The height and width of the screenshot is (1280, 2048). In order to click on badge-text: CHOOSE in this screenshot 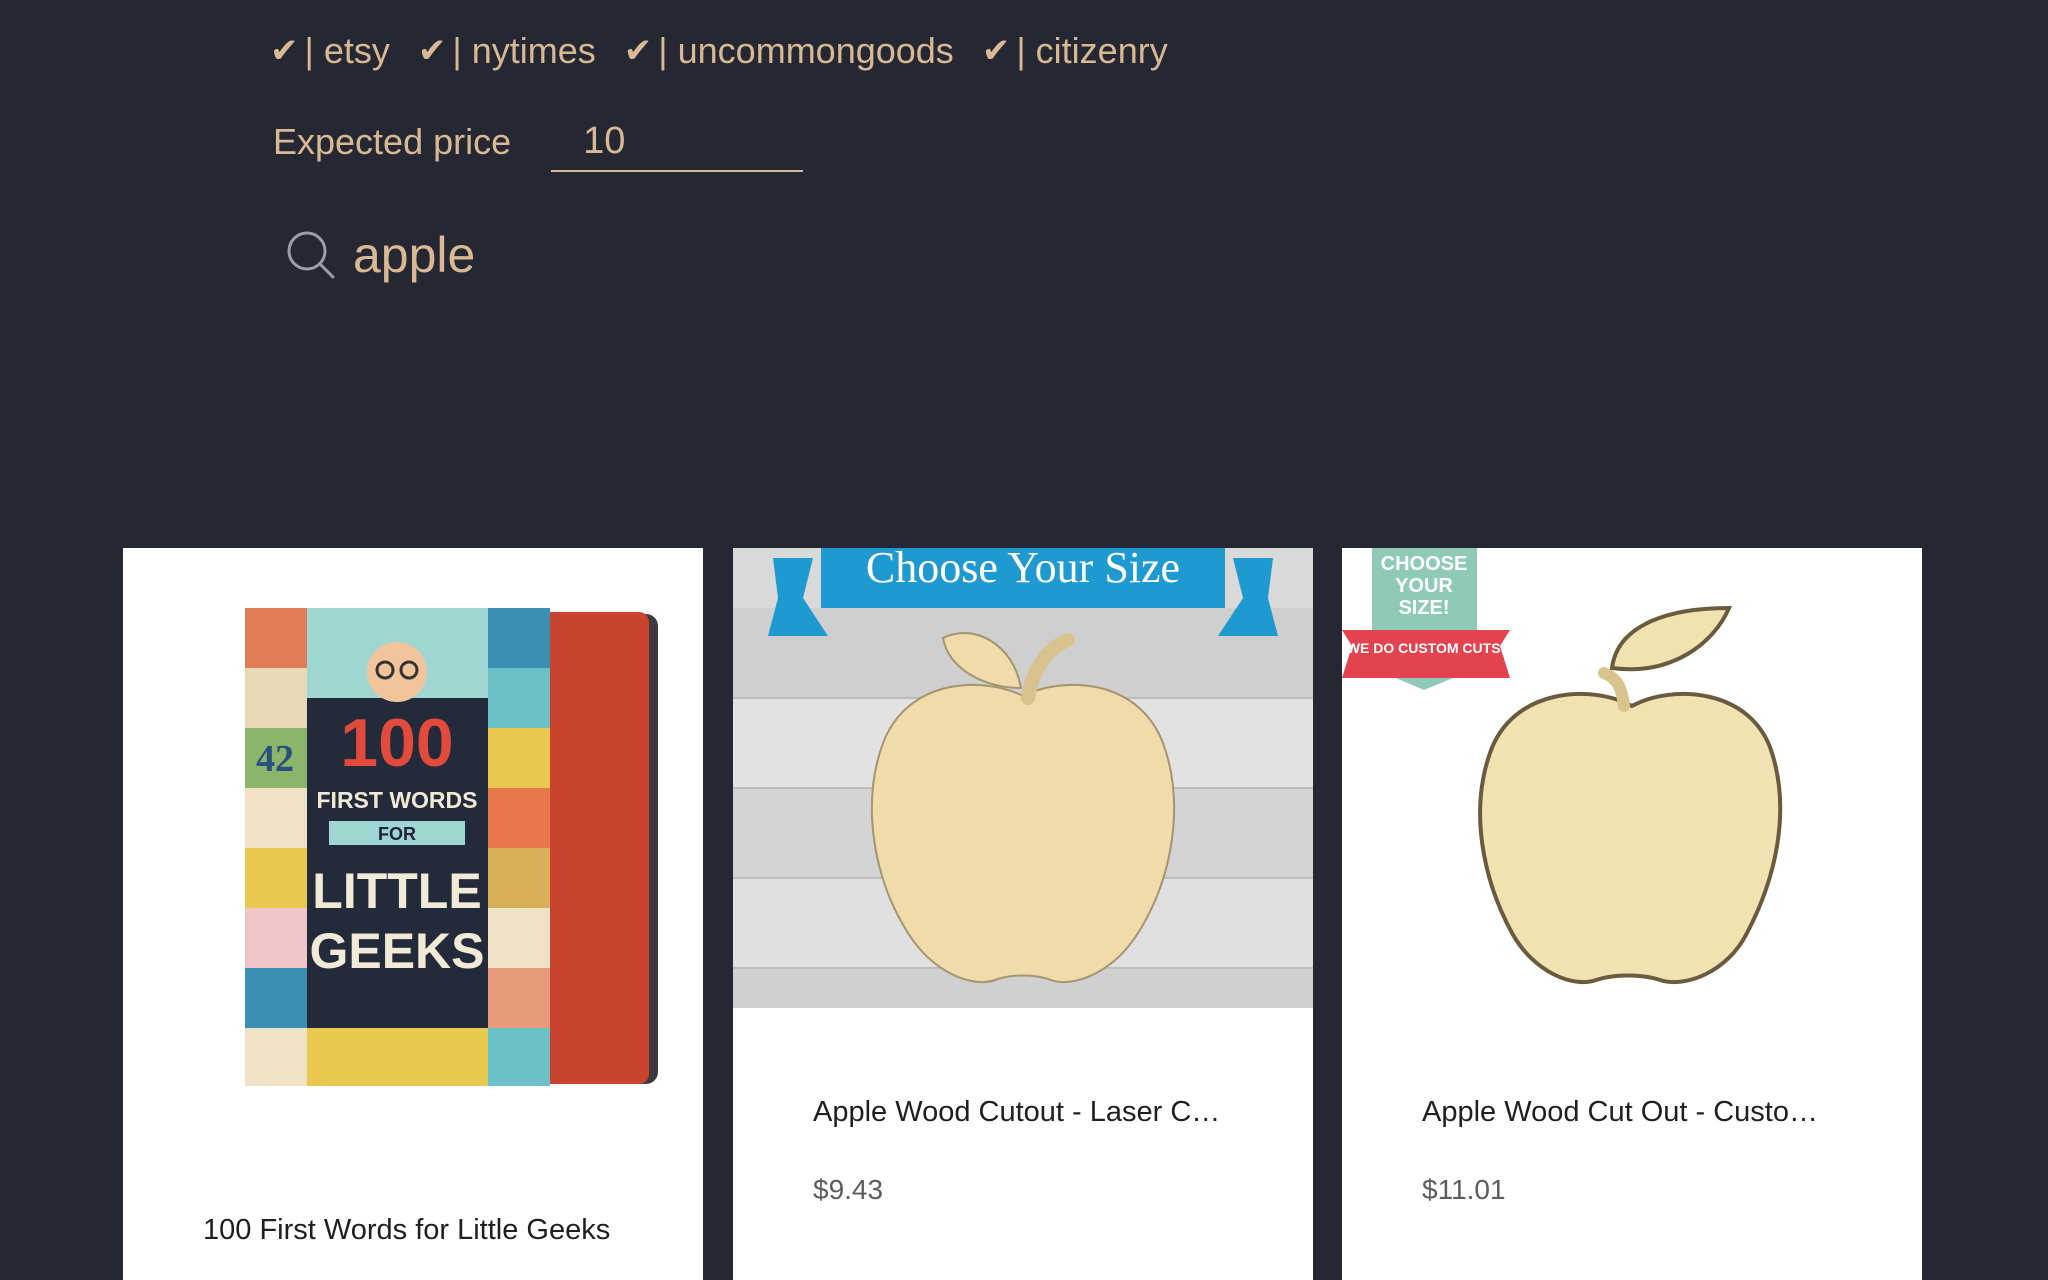, I will do `click(1424, 564)`.